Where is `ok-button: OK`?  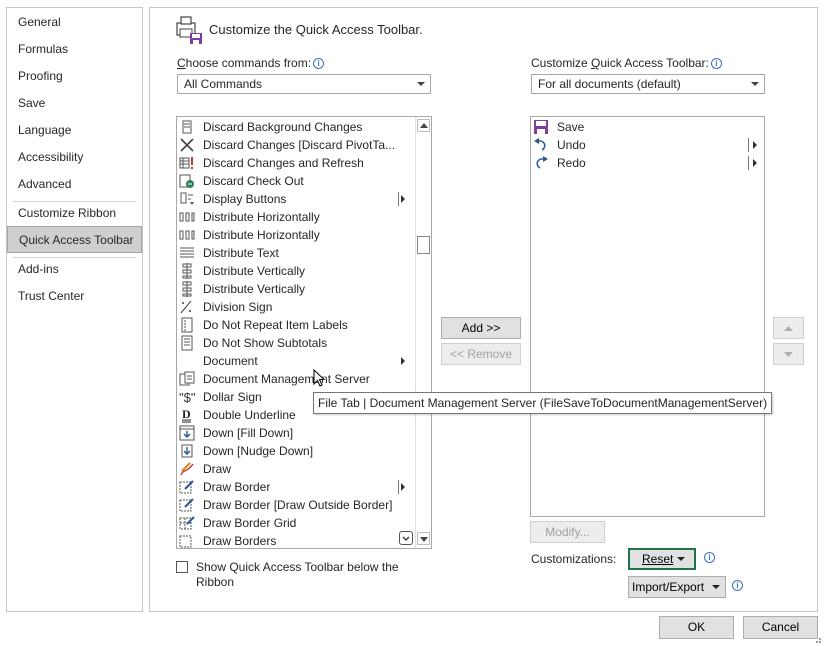 ok-button: OK is located at coordinates (696, 627).